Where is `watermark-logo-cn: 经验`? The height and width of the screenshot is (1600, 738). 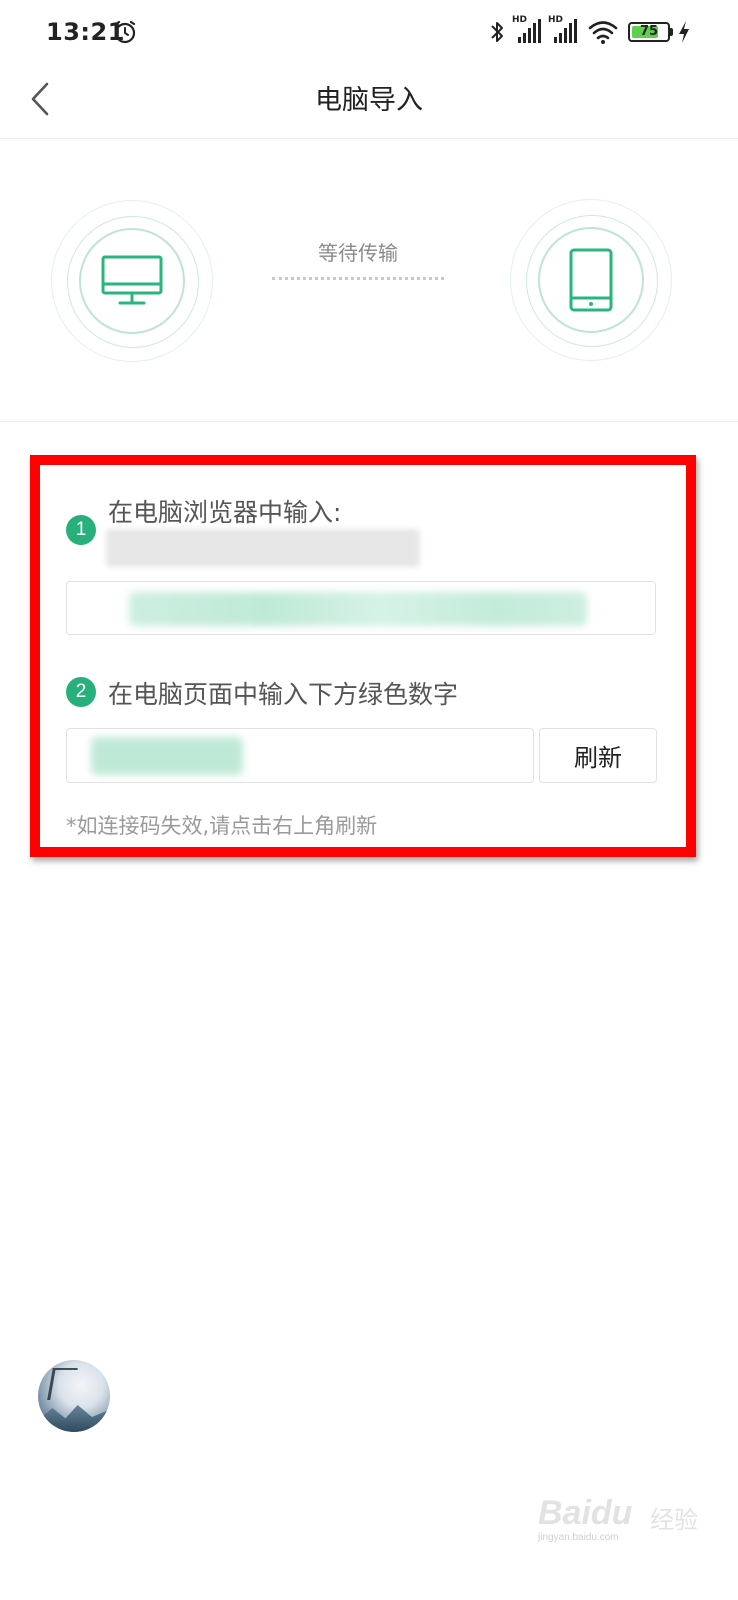
watermark-logo-cn: 经验 is located at coordinates (674, 1520).